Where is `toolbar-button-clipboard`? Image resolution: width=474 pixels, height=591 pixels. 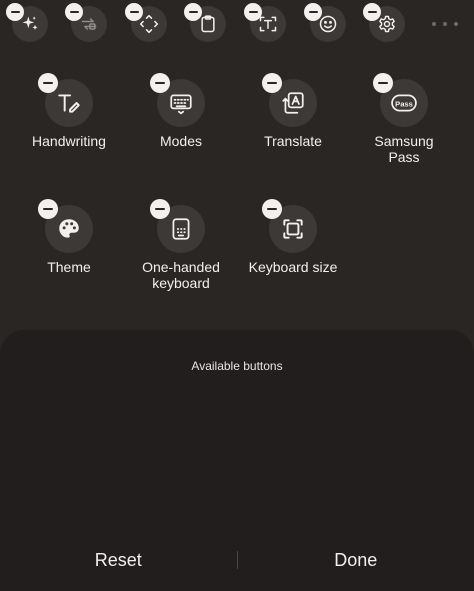 toolbar-button-clipboard is located at coordinates (205, 22).